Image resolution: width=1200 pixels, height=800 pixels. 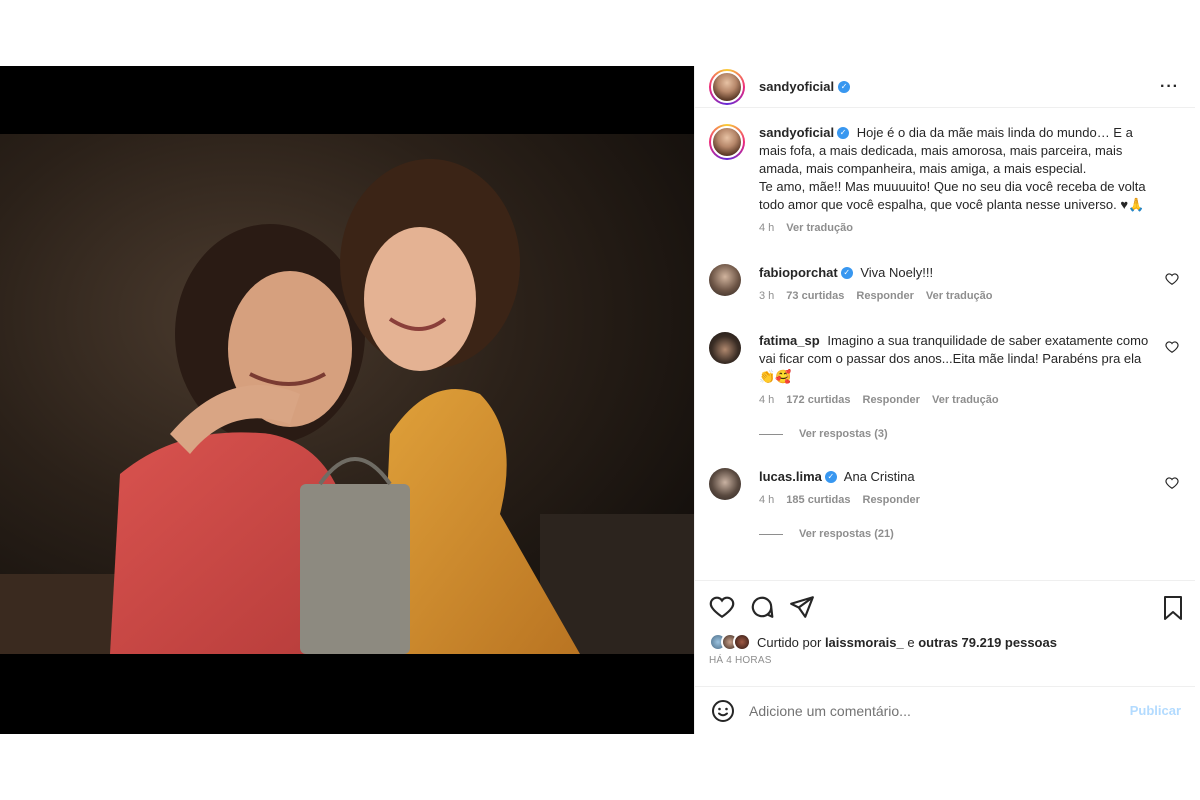 I want to click on liker-username: laissmorais_, so click(x=864, y=642).